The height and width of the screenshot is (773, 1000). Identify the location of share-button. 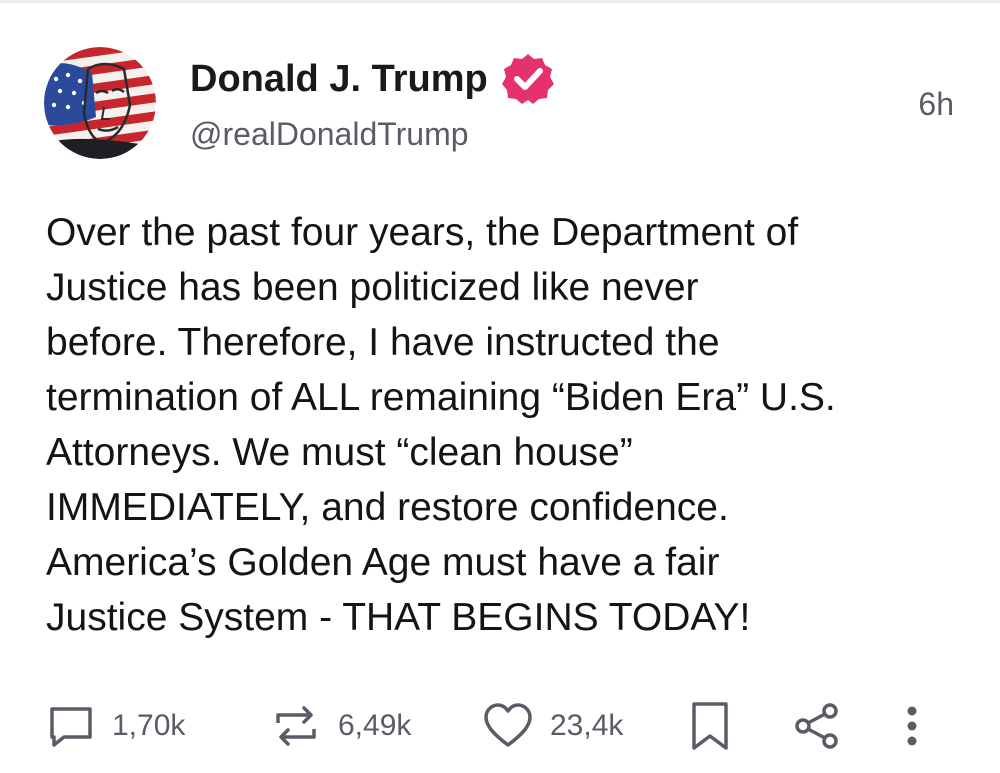
(817, 726).